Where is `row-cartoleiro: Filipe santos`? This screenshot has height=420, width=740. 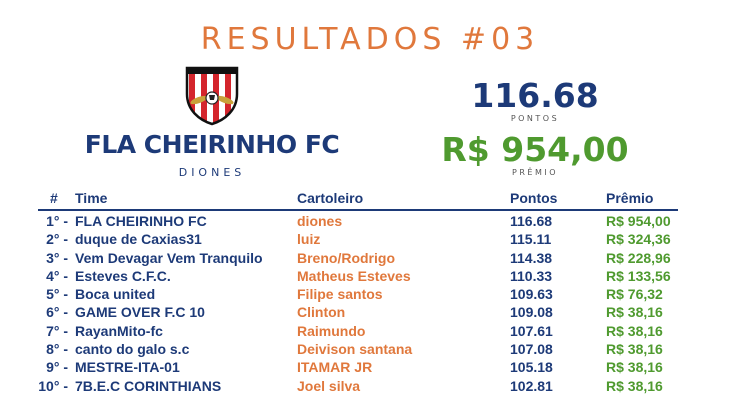
row-cartoleiro: Filipe santos is located at coordinates (340, 294).